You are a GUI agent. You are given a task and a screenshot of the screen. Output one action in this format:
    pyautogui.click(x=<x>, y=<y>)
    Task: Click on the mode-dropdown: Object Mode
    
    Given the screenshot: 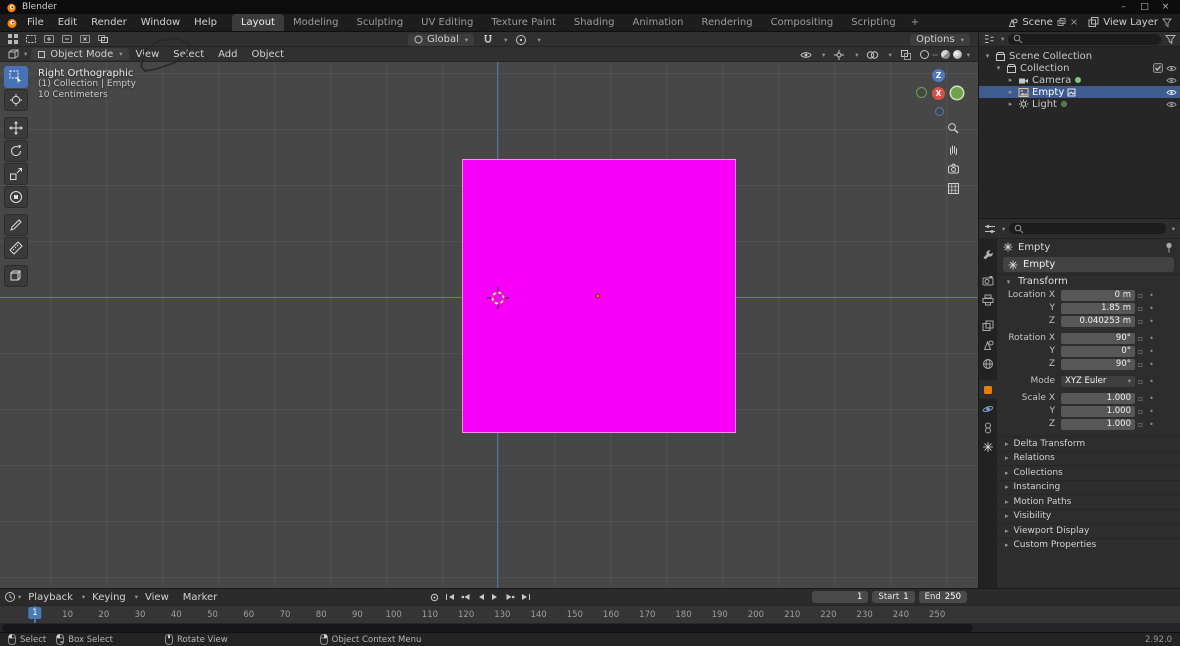 What is the action you would take?
    pyautogui.click(x=80, y=54)
    